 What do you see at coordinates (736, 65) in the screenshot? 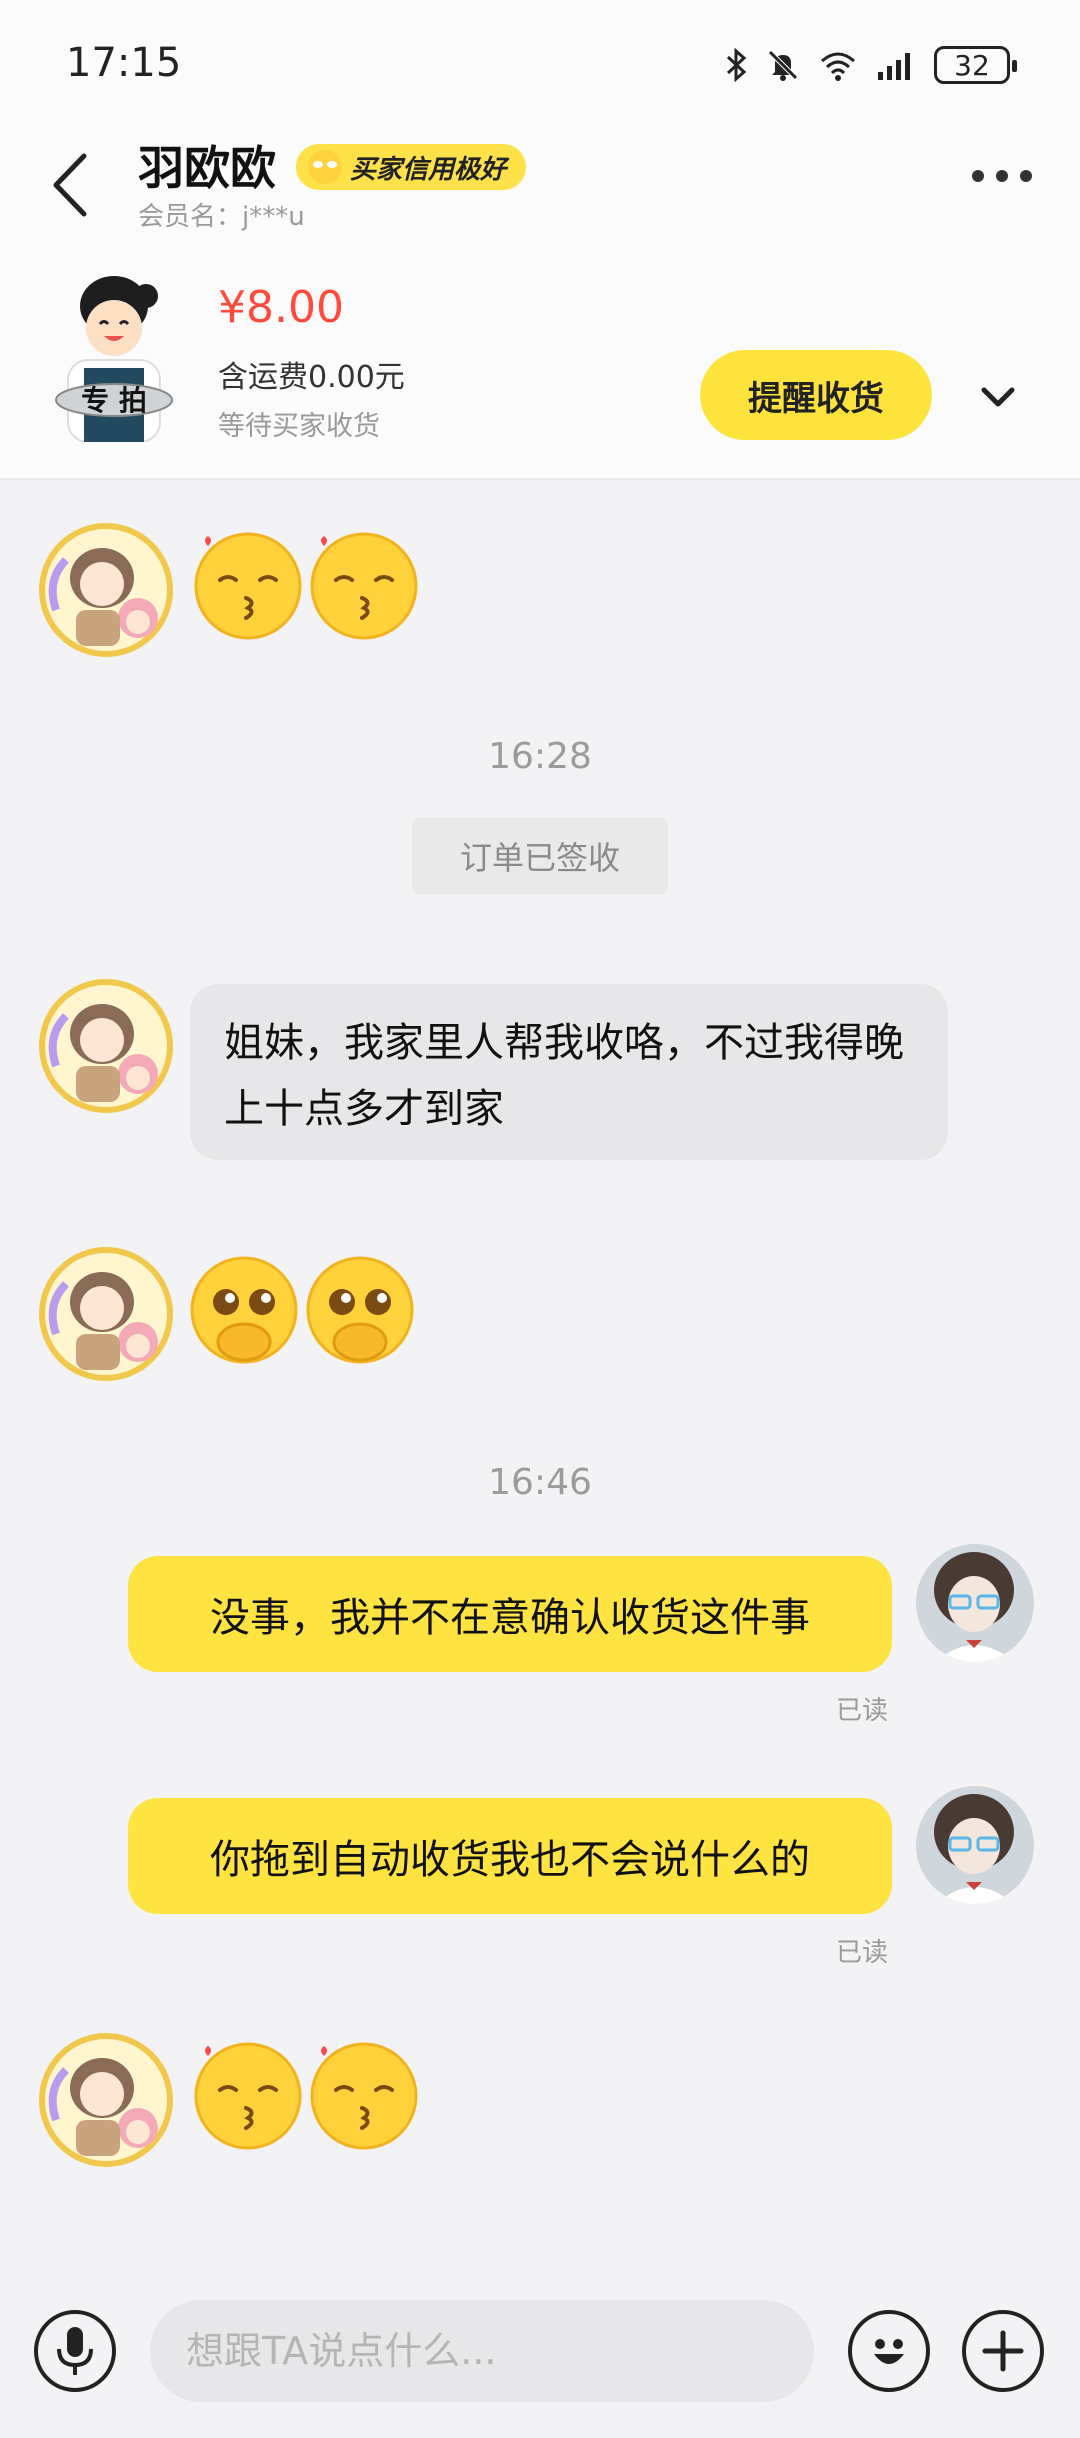
I see `bluetooth-icon` at bounding box center [736, 65].